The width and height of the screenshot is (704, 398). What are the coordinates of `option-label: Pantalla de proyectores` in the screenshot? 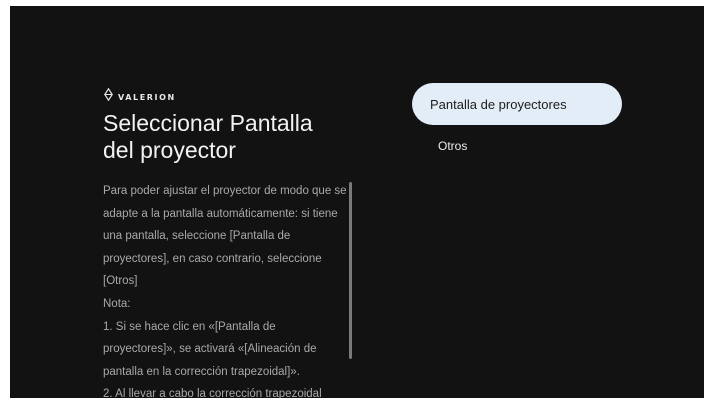 It's located at (498, 104).